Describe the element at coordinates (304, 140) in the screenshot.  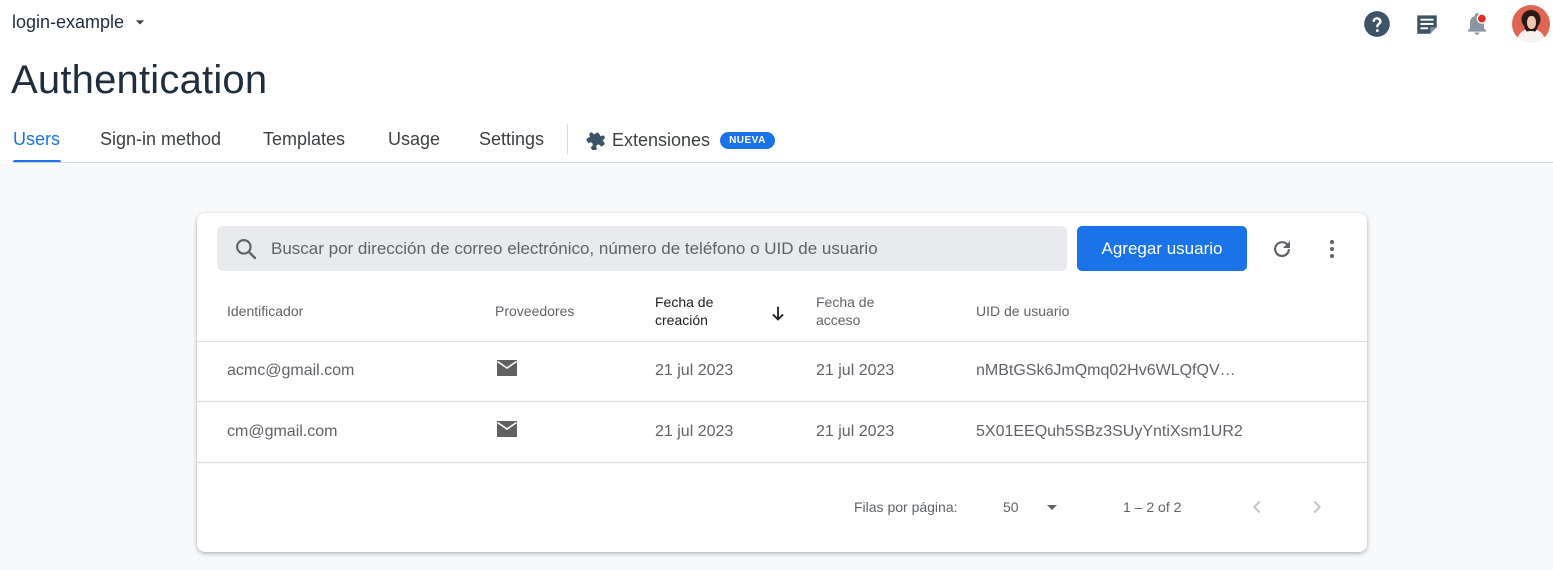
I see `tab-templates: Templates` at that location.